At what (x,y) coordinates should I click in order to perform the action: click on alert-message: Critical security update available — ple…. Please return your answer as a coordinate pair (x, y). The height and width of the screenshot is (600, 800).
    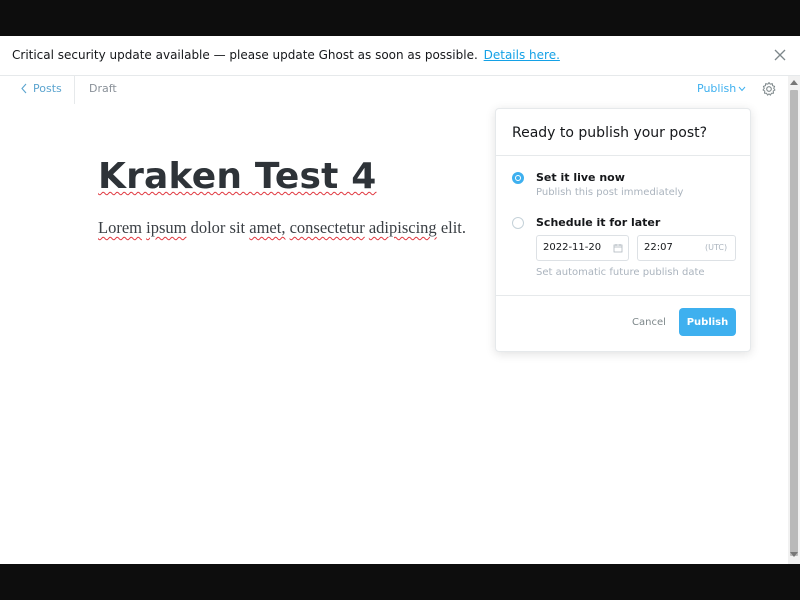
    Looking at the image, I should click on (286, 55).